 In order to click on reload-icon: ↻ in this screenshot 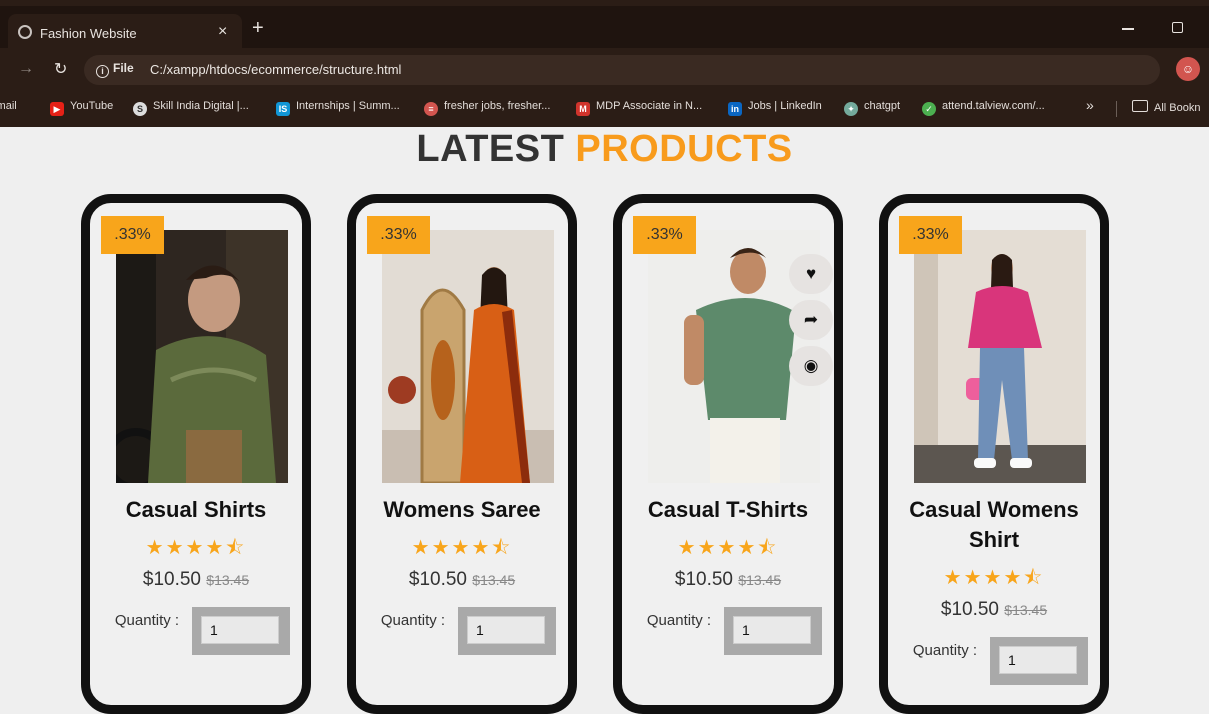, I will do `click(60, 69)`.